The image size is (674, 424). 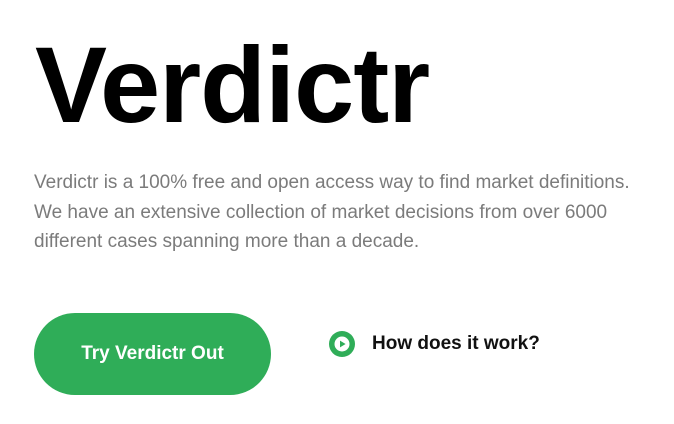 What do you see at coordinates (456, 343) in the screenshot?
I see `how-it-works-label: How does it work?` at bounding box center [456, 343].